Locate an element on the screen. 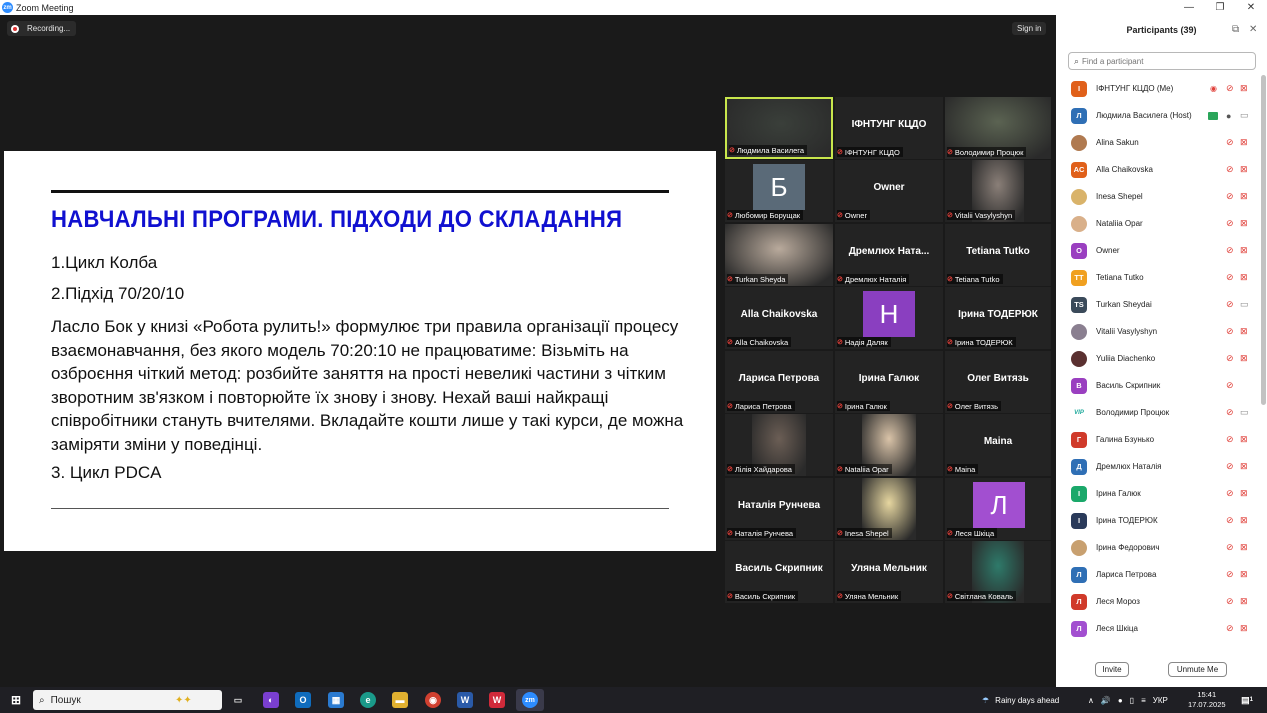  video-tile: Василь Скрипник ⊘ Василь Скрипник is located at coordinates (779, 572).